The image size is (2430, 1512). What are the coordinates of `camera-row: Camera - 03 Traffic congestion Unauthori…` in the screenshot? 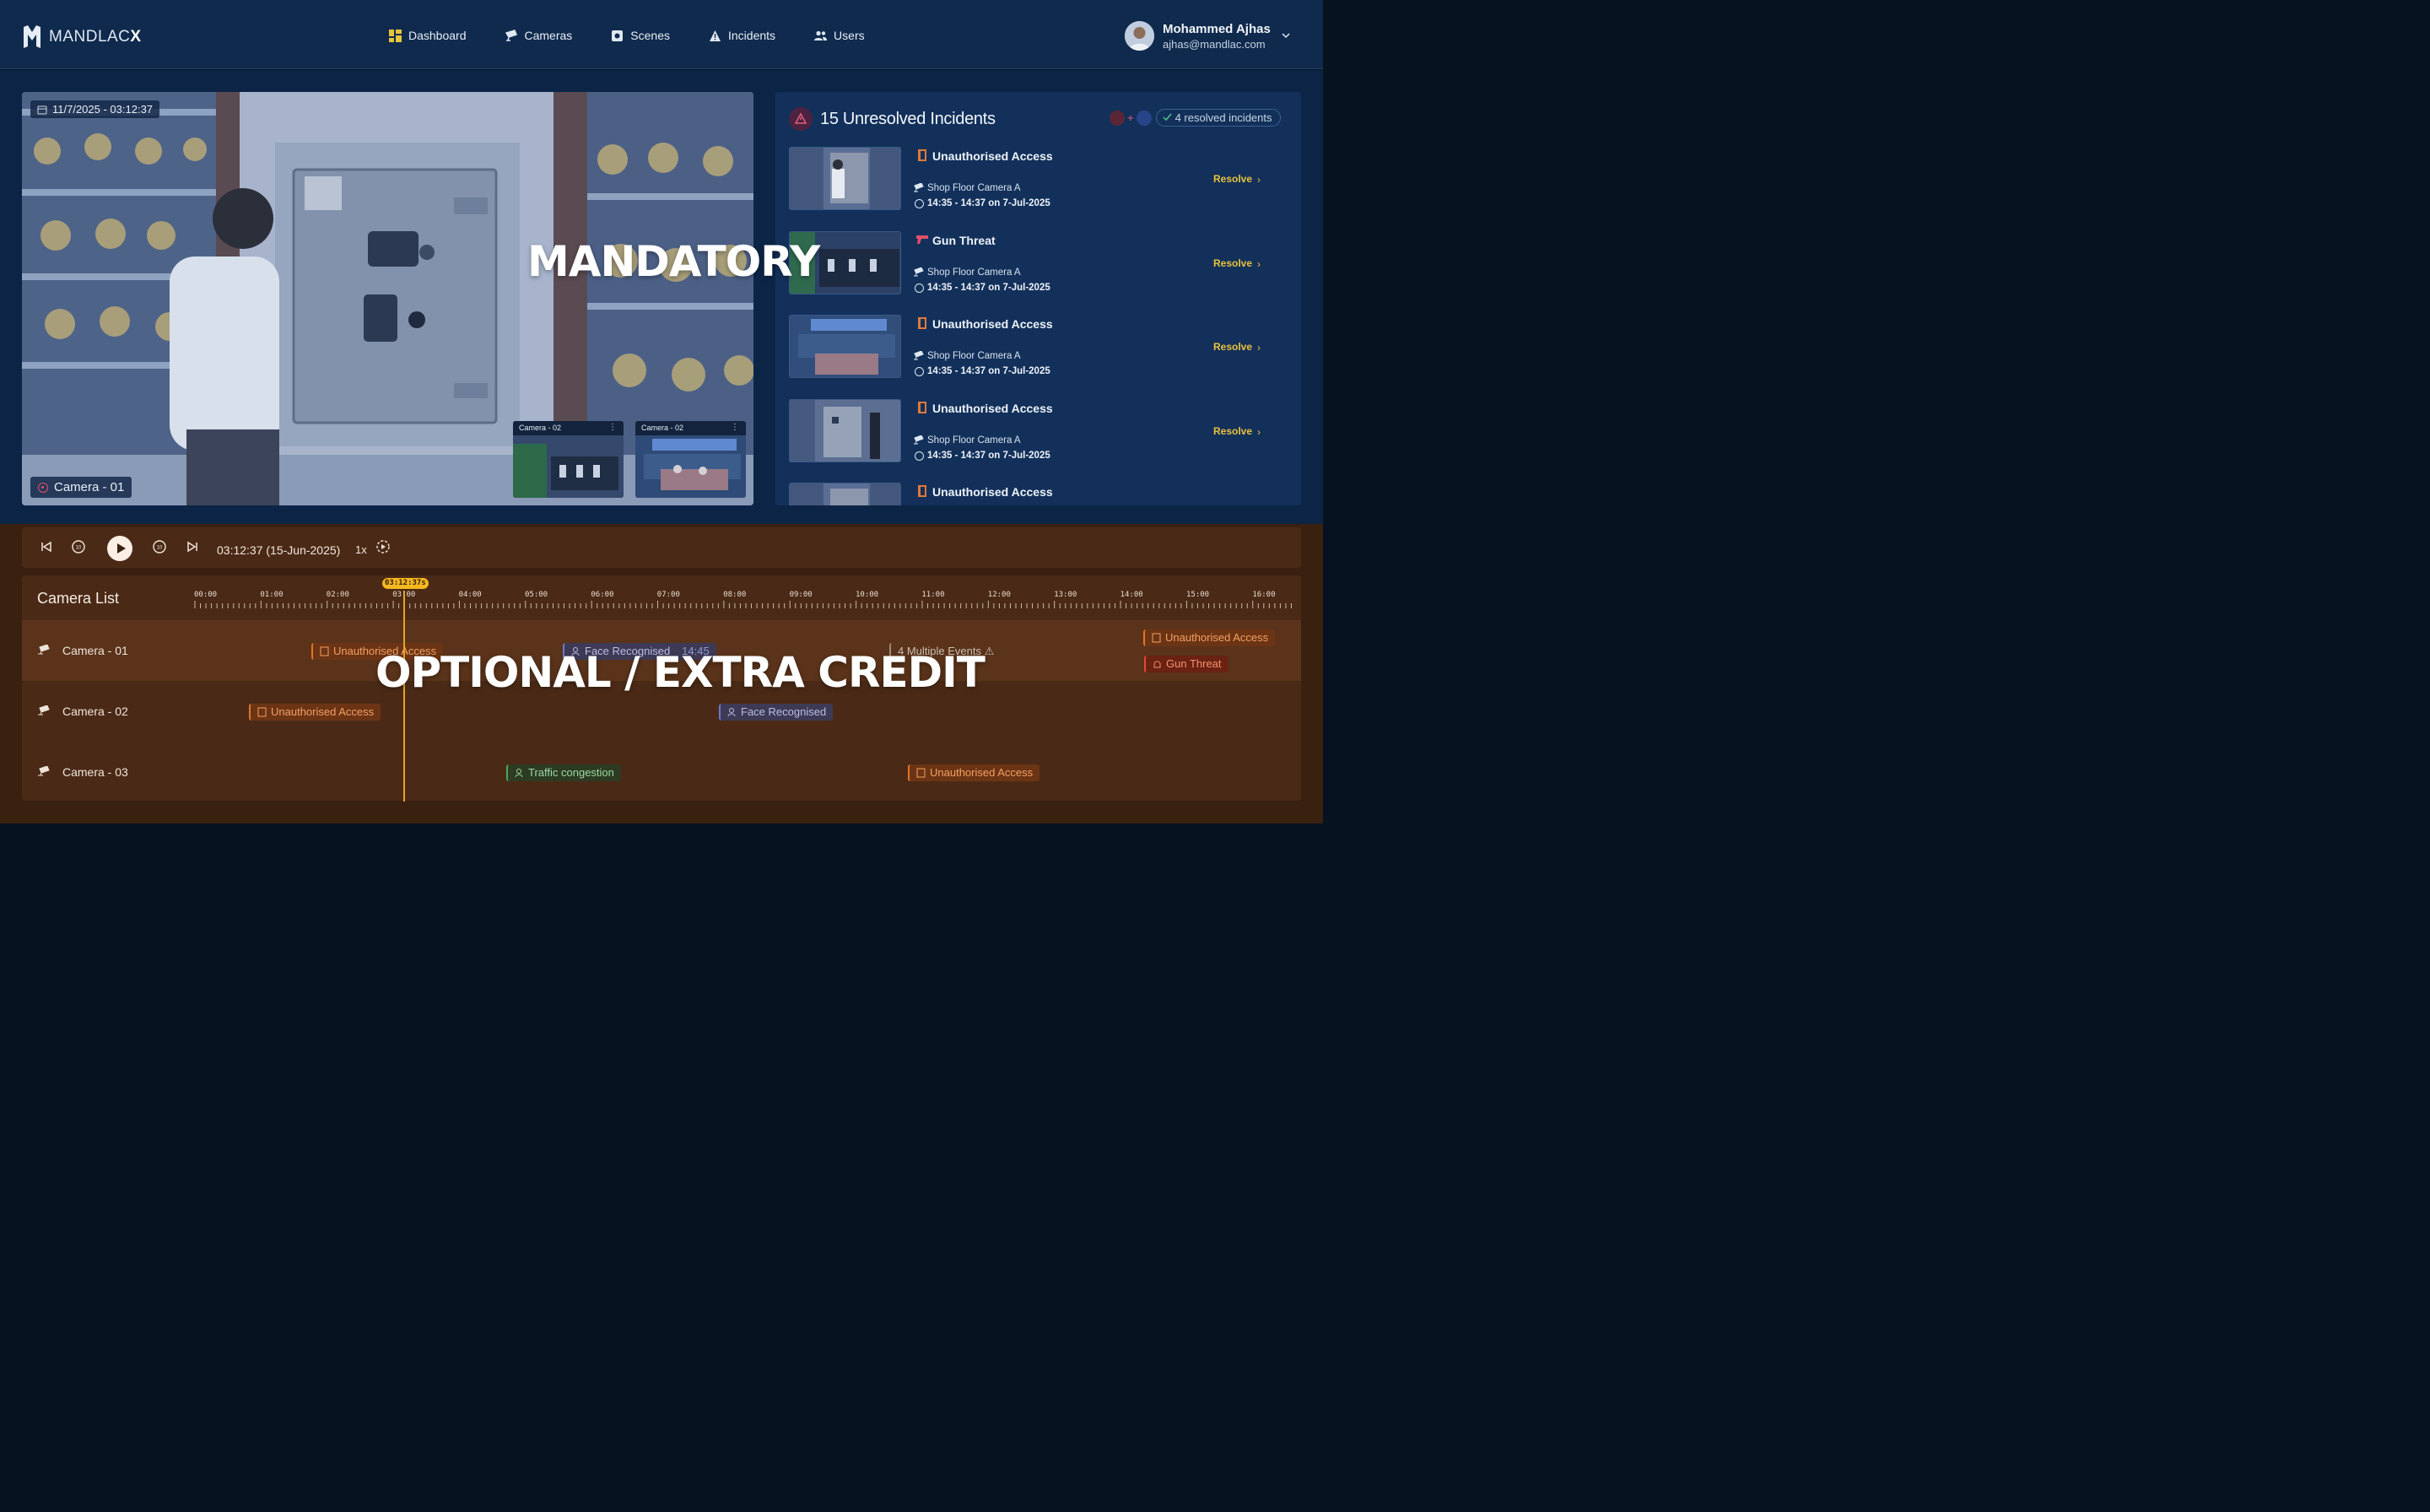 It's located at (661, 771).